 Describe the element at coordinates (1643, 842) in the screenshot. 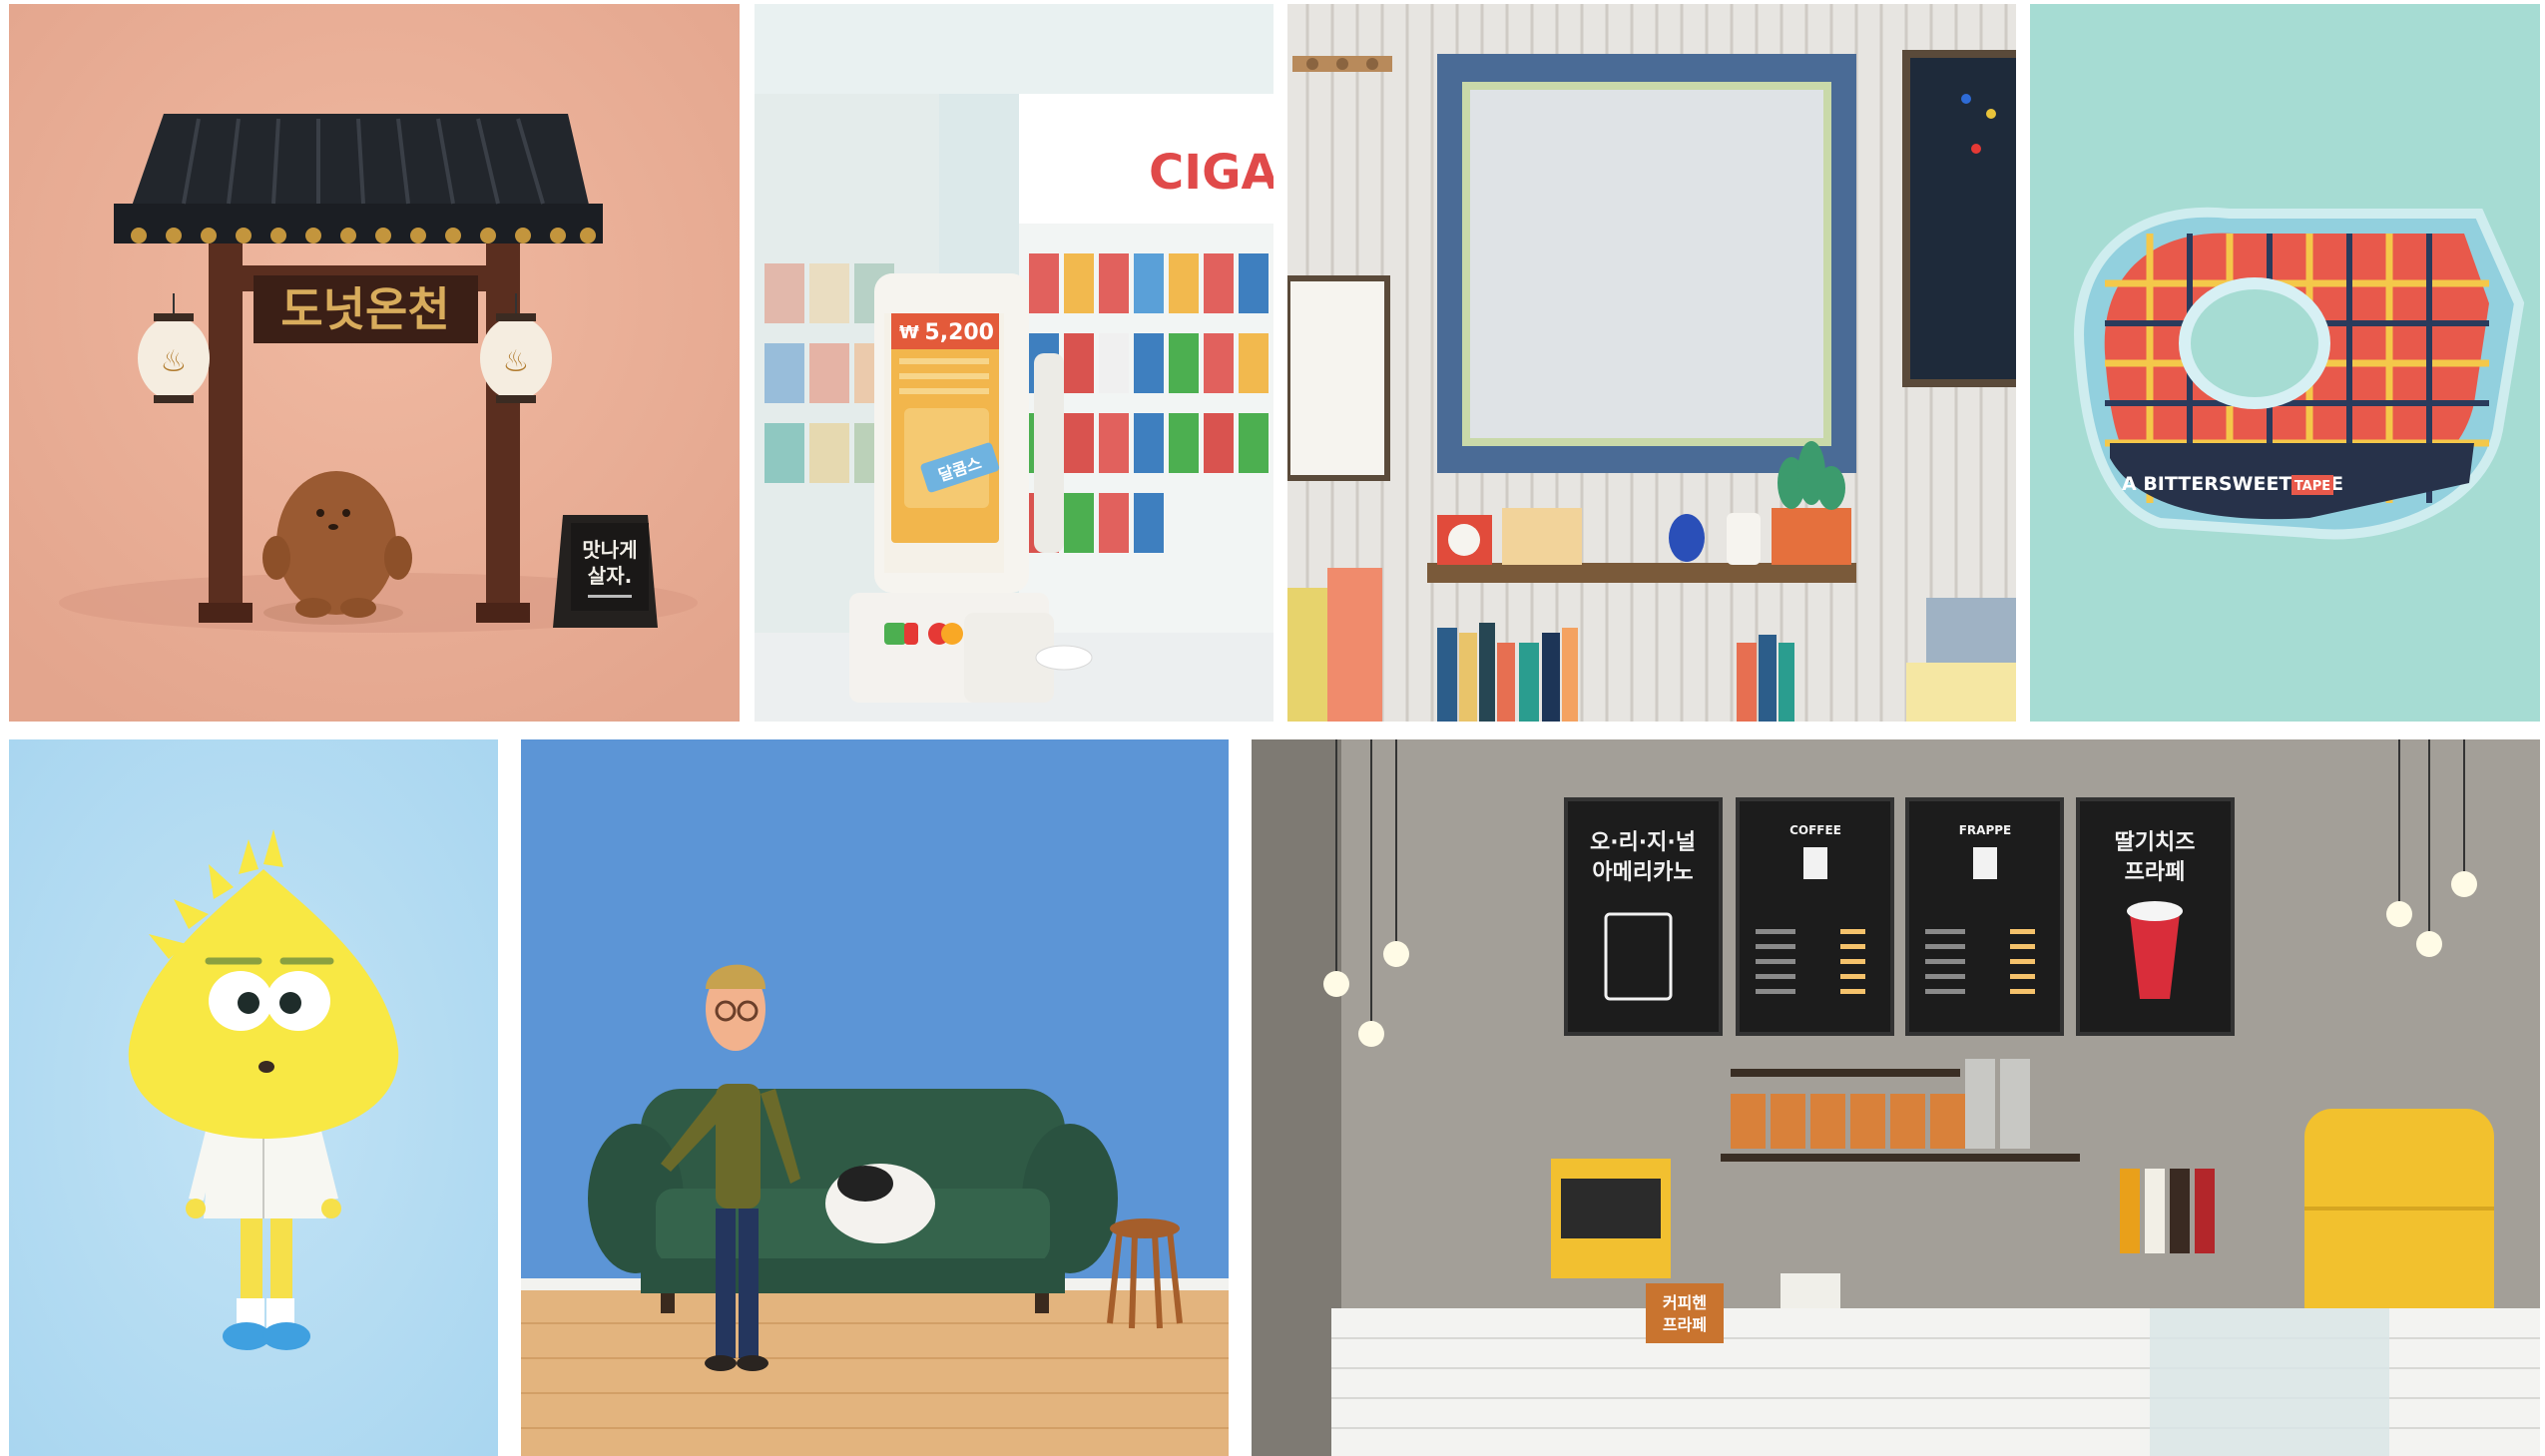

I see `menu-board-1-line1: 오·리·지·널` at that location.